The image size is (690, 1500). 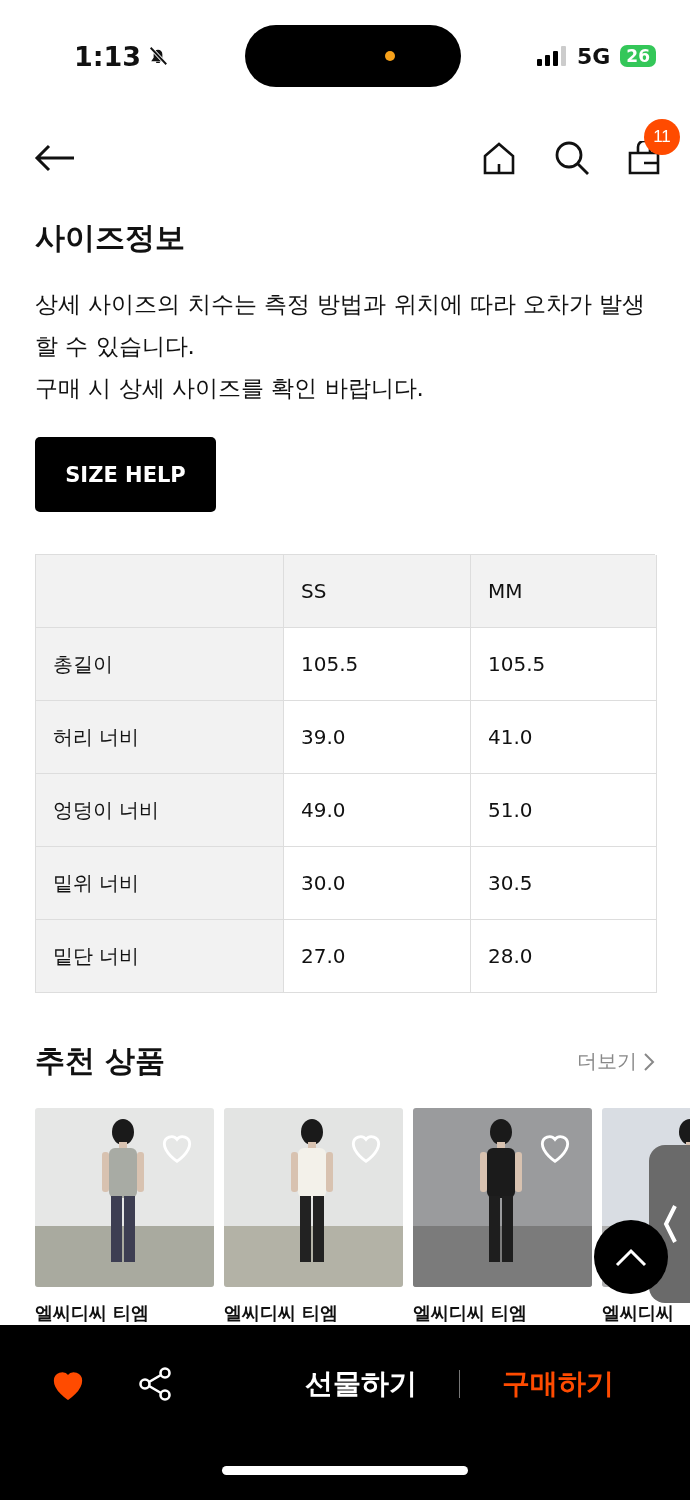 I want to click on signal-icon, so click(x=551, y=56).